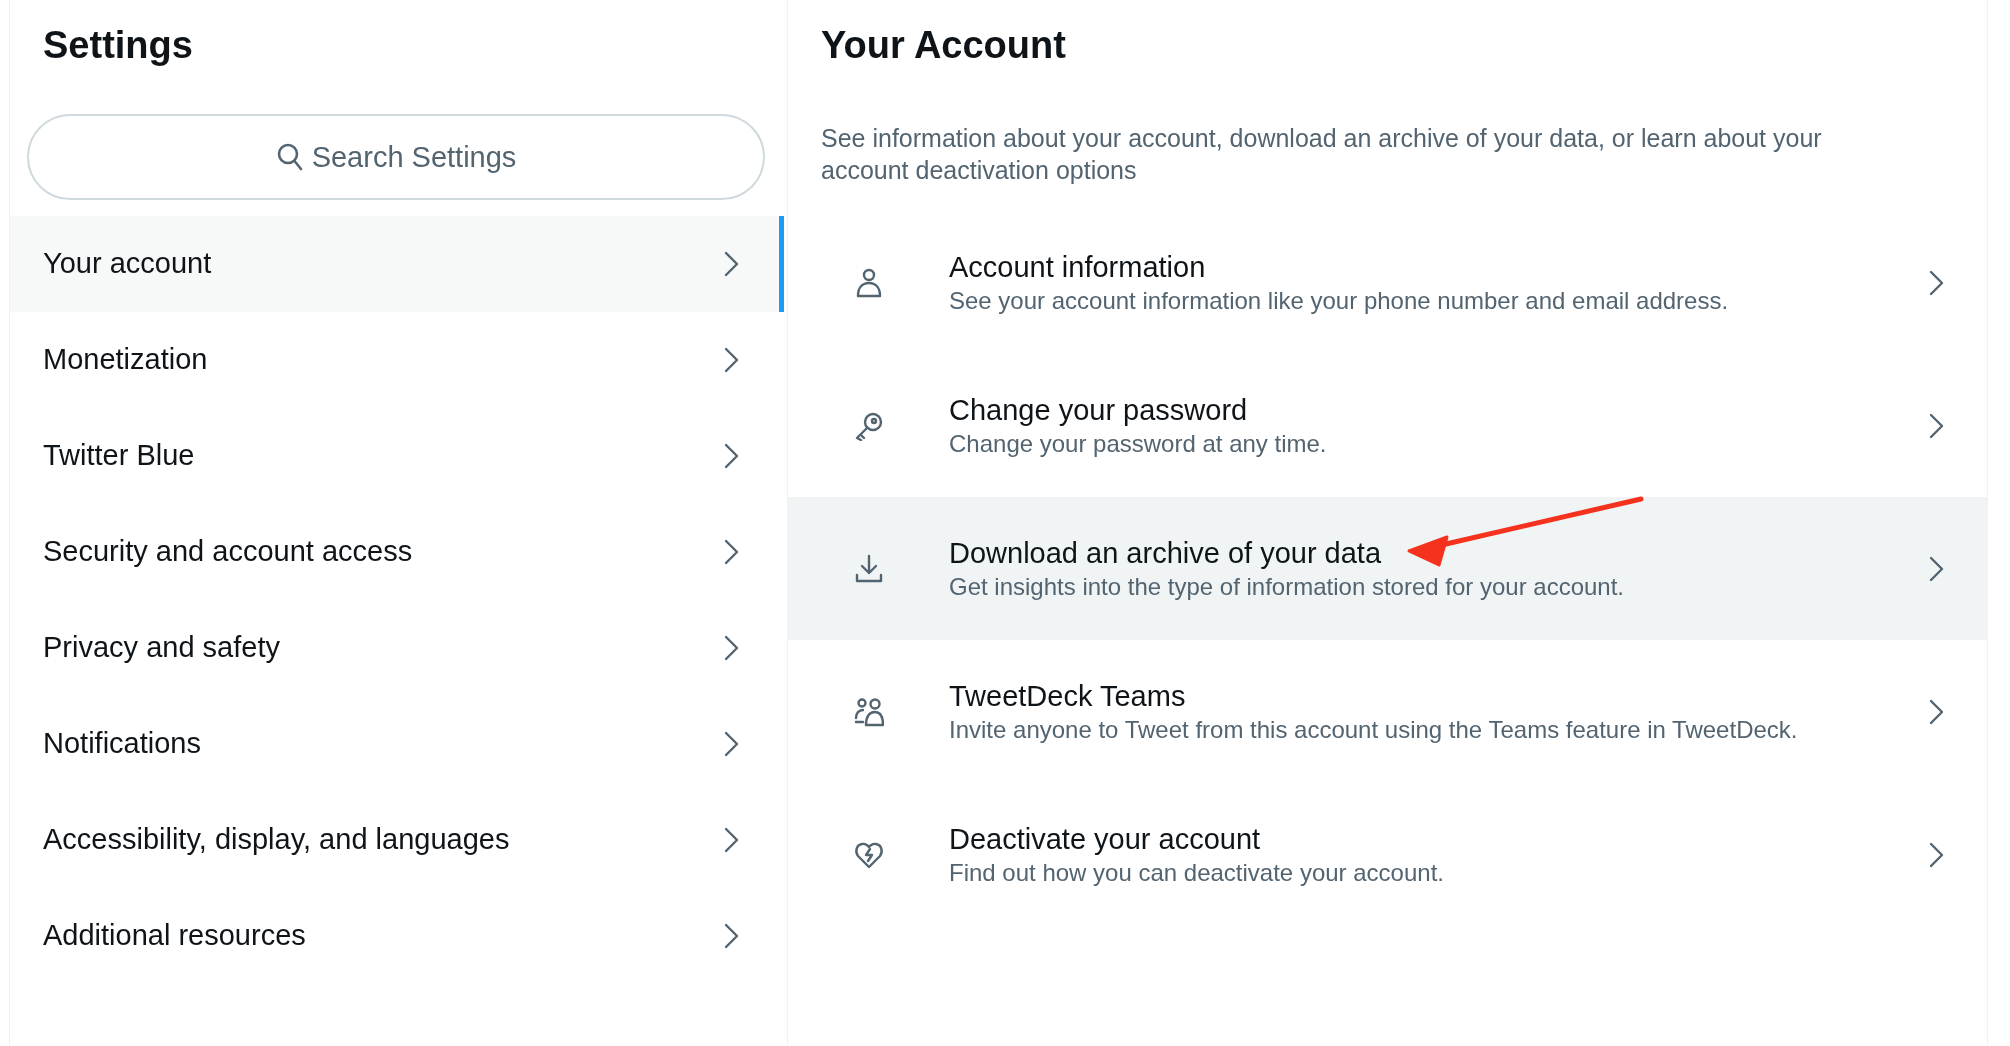 This screenshot has width=2010, height=1046. I want to click on option-title: TweetDeck Teams, so click(1067, 696).